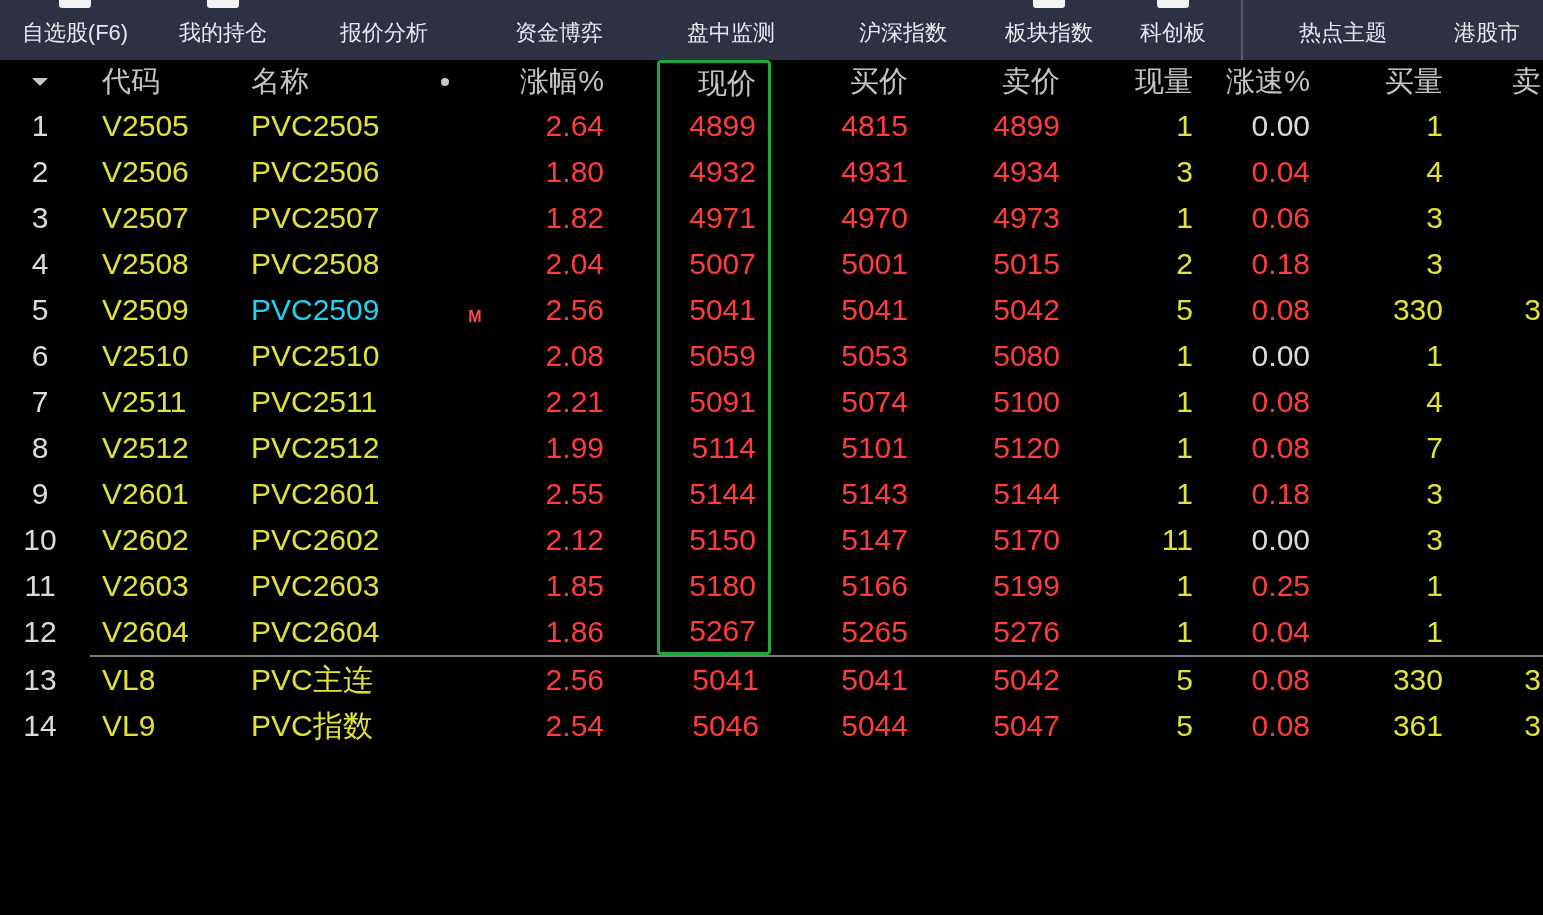  What do you see at coordinates (40, 356) in the screenshot?
I see `row-number: 6` at bounding box center [40, 356].